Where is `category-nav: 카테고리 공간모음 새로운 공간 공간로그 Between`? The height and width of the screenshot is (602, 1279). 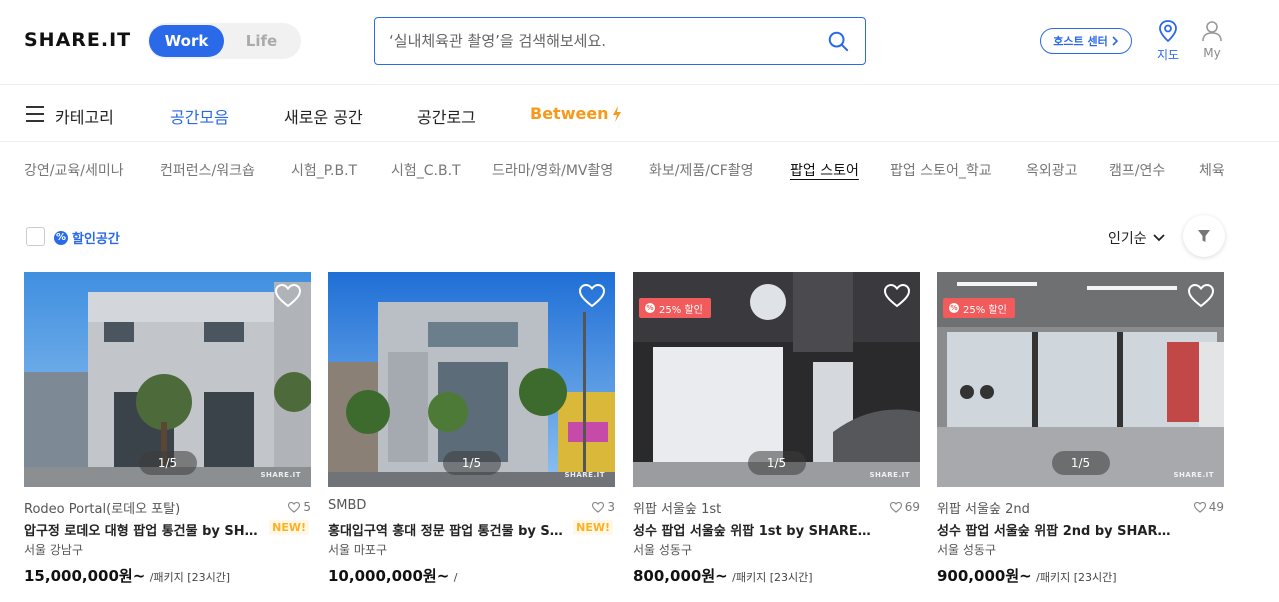 category-nav: 카테고리 공간모음 새로운 공간 공간로그 Between is located at coordinates (639, 114).